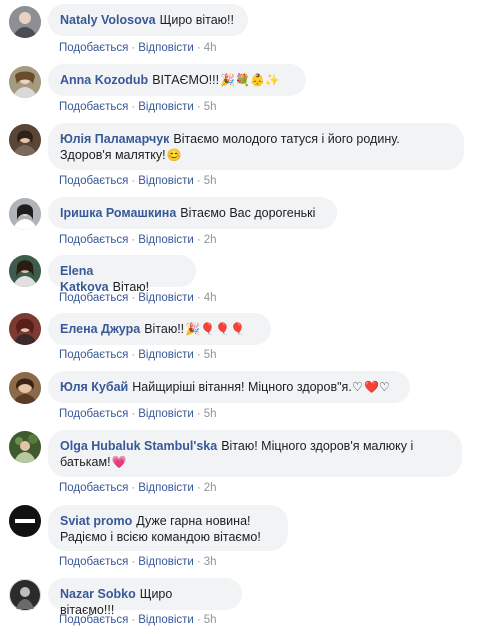 This screenshot has width=494, height=634. What do you see at coordinates (138, 446) in the screenshot?
I see `comment-author: Olga Hubaluk Stambul'ska` at bounding box center [138, 446].